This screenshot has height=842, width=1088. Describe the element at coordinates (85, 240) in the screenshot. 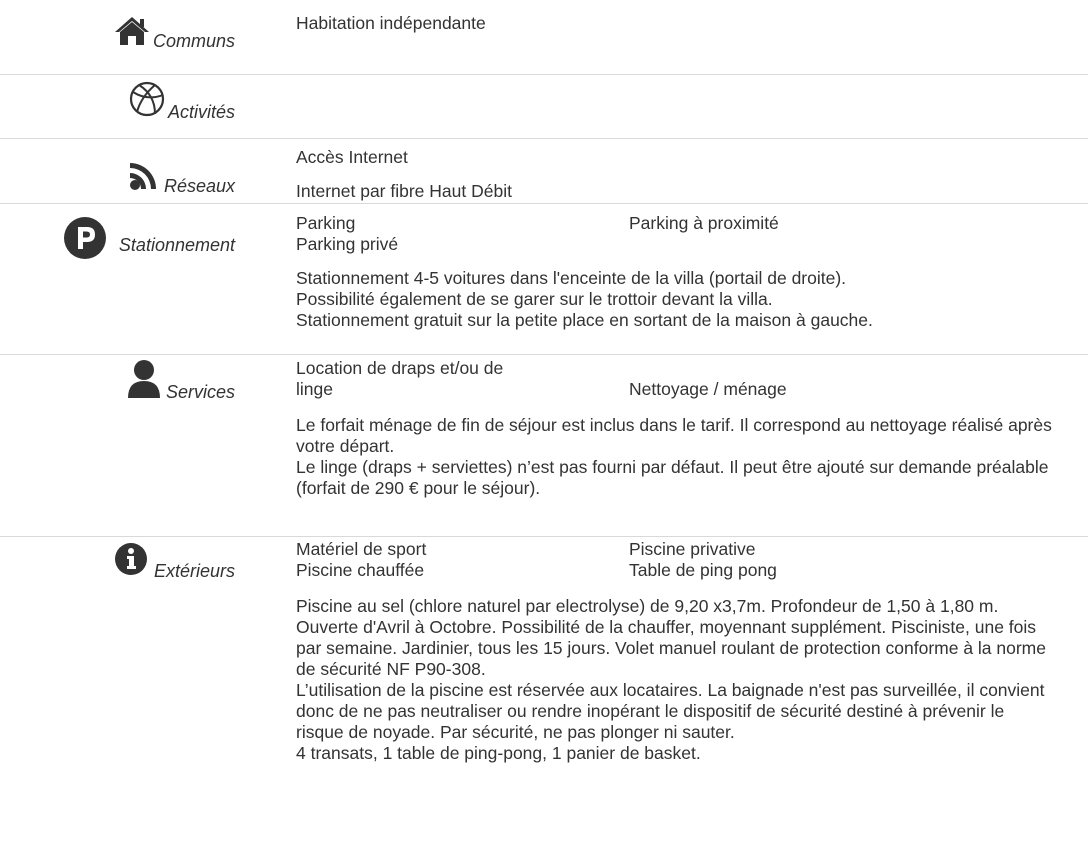

I see `parking-icon` at that location.